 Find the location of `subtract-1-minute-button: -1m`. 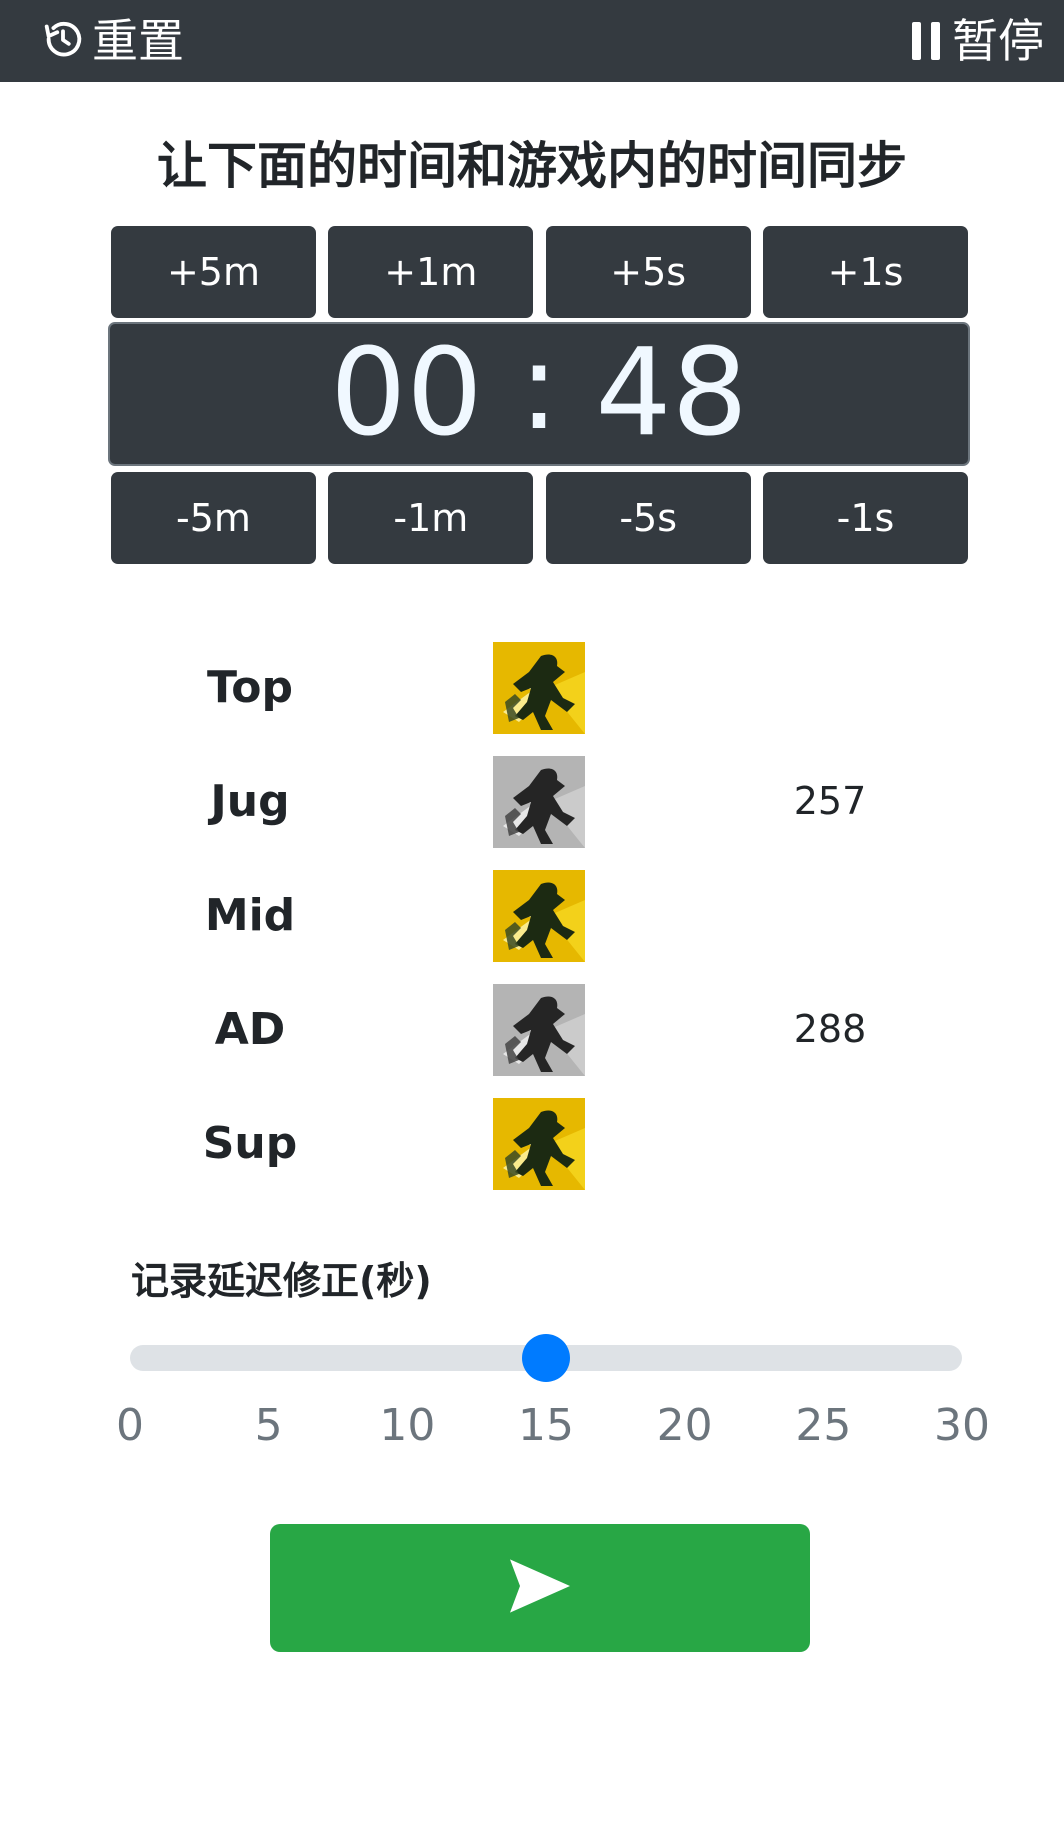

subtract-1-minute-button: -1m is located at coordinates (431, 518).